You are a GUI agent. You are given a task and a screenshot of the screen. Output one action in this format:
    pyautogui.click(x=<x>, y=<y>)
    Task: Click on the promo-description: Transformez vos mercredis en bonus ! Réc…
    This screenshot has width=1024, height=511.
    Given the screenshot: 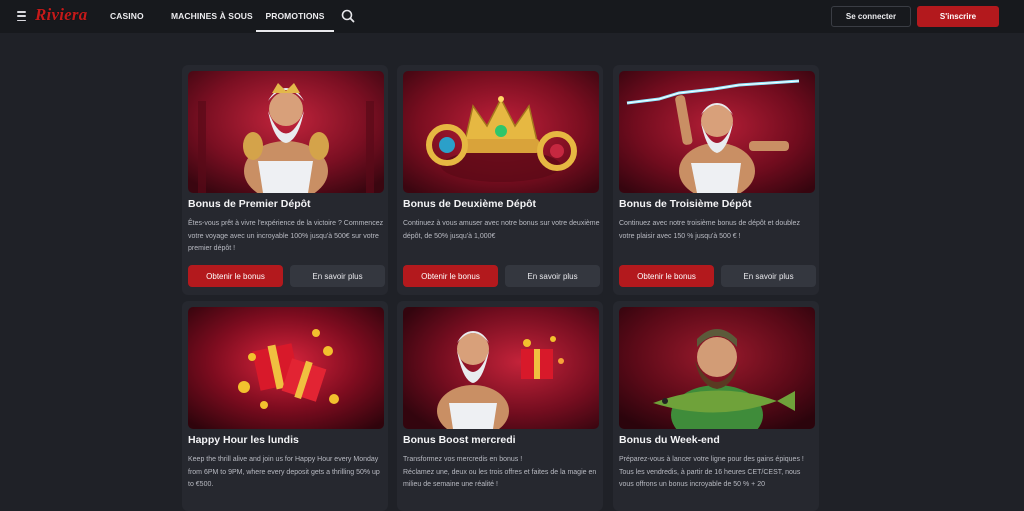 What is the action you would take?
    pyautogui.click(x=502, y=473)
    